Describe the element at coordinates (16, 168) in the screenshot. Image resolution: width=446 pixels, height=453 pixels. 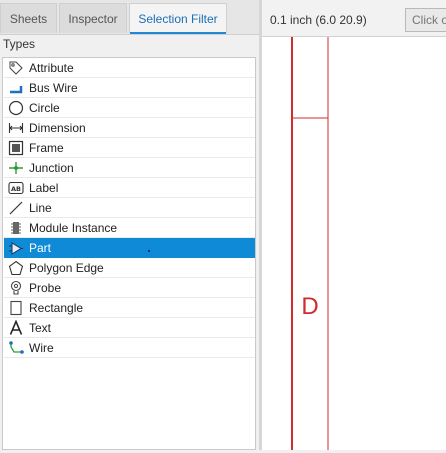
I see `junction-icon` at that location.